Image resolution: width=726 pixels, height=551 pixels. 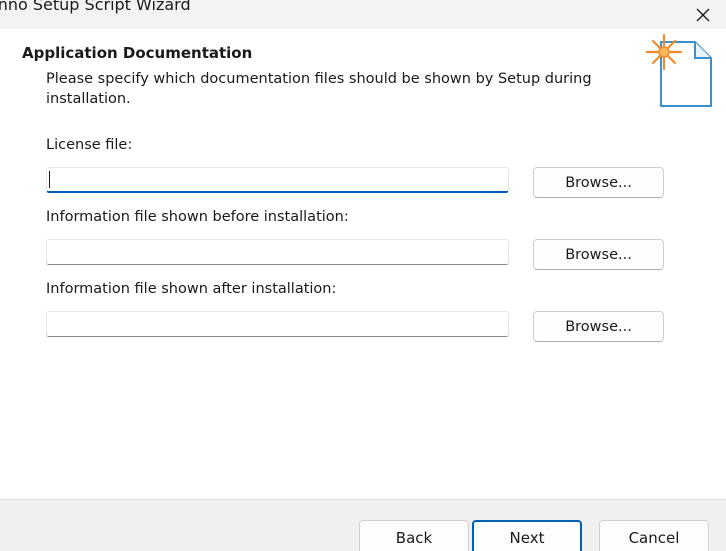 I want to click on close-button, so click(x=703, y=14).